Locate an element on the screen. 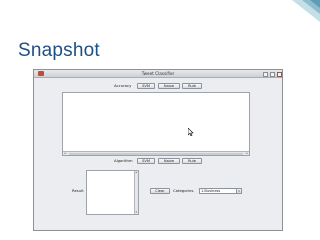 This screenshot has height=240, width=320. scroll-down-icon: ▾ is located at coordinates (137, 212).